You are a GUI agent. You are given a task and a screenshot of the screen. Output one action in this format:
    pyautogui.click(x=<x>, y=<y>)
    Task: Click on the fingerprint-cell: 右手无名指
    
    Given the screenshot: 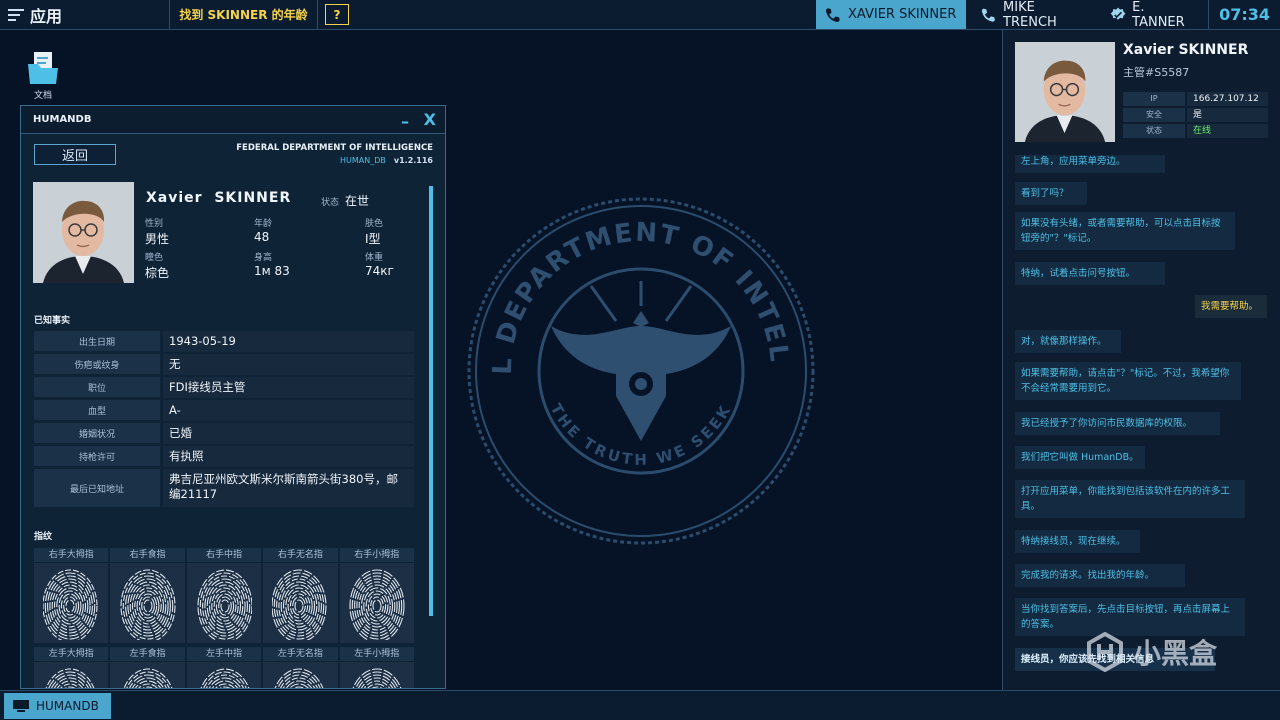 What is the action you would take?
    pyautogui.click(x=300, y=595)
    